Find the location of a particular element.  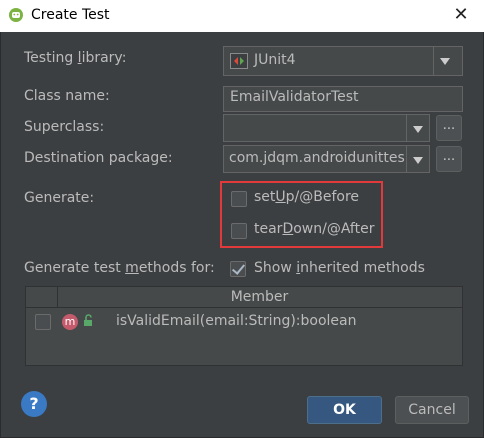

setup-checkbox is located at coordinates (239, 199).